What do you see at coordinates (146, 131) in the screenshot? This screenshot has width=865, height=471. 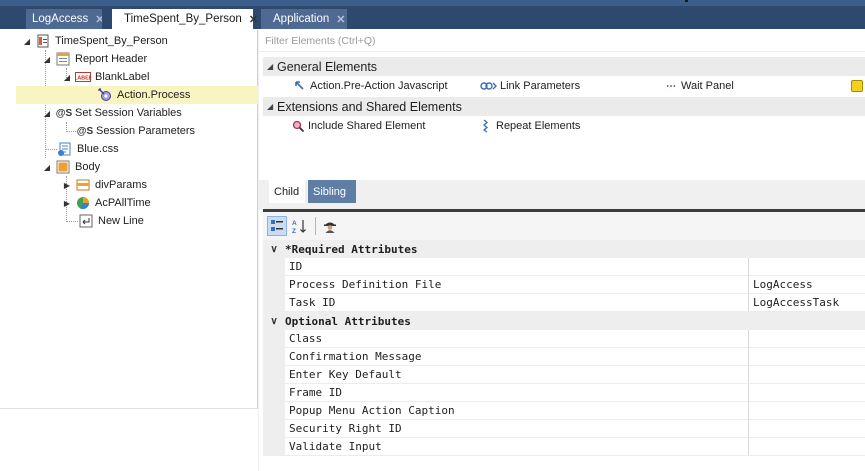 I see `tree-node-label: Session Parameters` at bounding box center [146, 131].